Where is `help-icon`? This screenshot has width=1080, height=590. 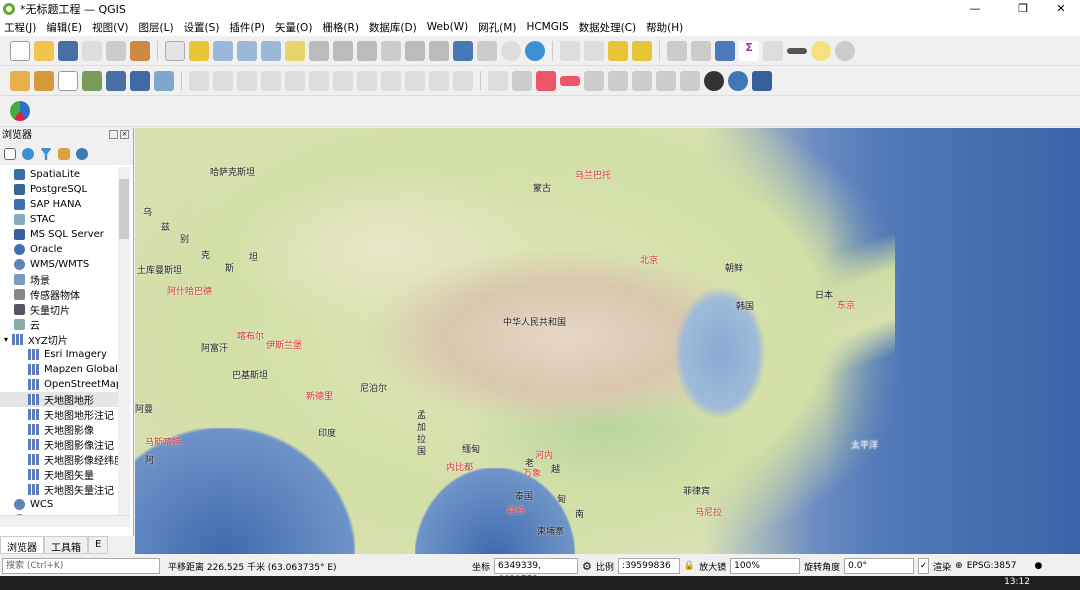
help-icon is located at coordinates (762, 80).